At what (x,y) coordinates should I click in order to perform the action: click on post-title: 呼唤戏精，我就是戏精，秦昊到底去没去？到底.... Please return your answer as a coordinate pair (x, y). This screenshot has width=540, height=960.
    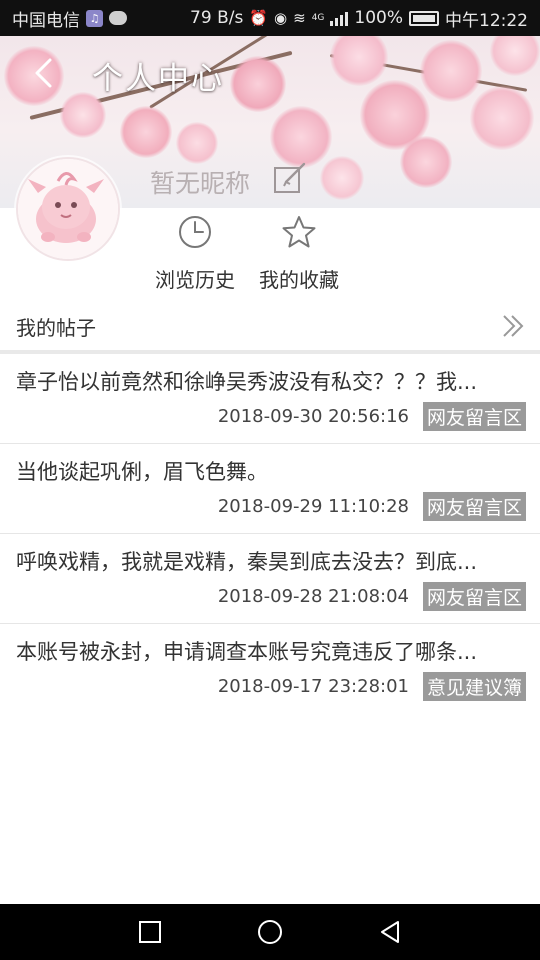
    Looking at the image, I should click on (247, 562).